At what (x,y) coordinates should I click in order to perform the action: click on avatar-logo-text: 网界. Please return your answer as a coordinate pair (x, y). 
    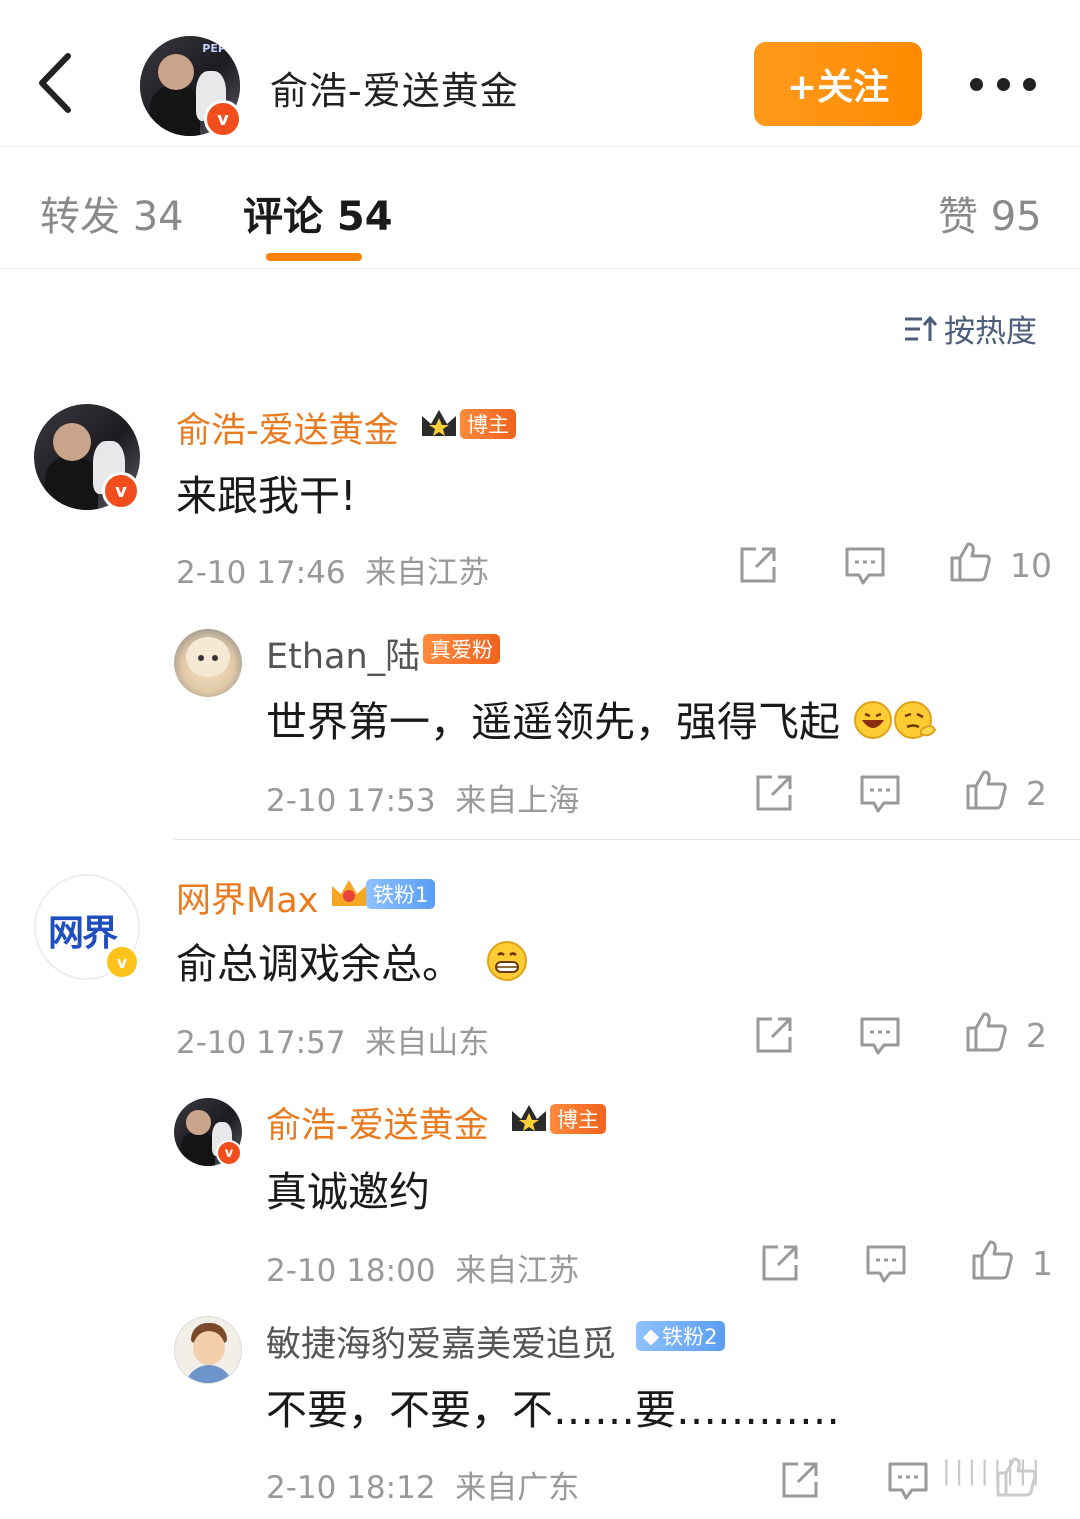
    Looking at the image, I should click on (83, 933).